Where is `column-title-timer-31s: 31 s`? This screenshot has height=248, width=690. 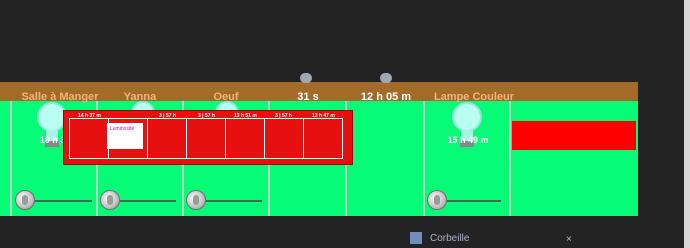
column-title-timer-31s: 31 s is located at coordinates (308, 97).